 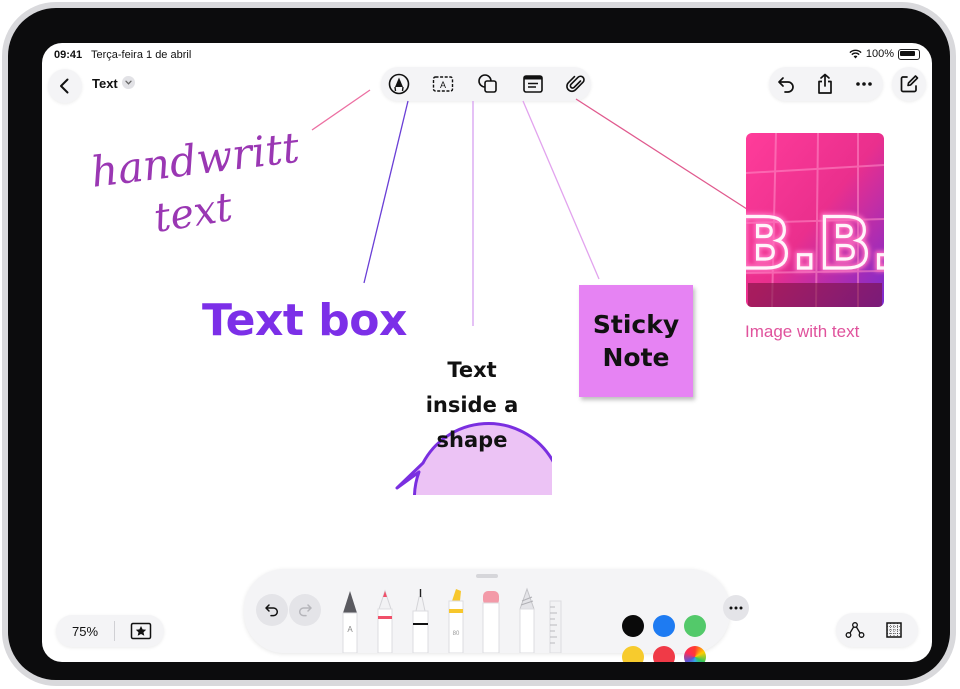 I want to click on undo-icon, so click(x=272, y=610).